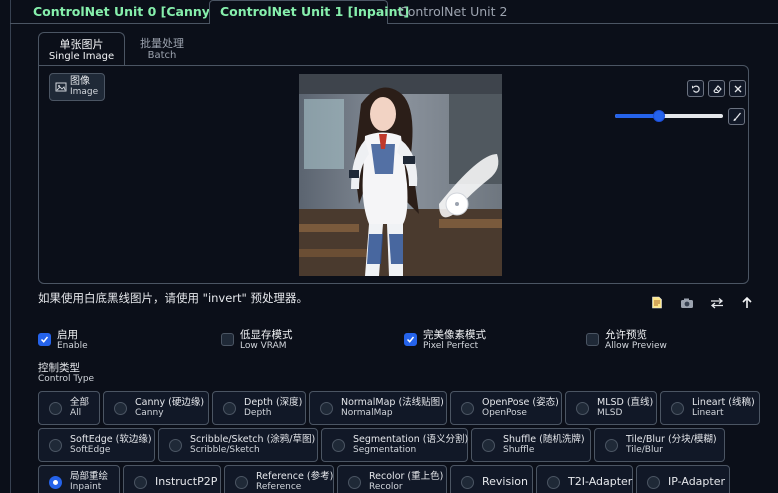 The height and width of the screenshot is (493, 778). I want to click on radio-label-cn: NormalMap (法线贴图), so click(392, 402).